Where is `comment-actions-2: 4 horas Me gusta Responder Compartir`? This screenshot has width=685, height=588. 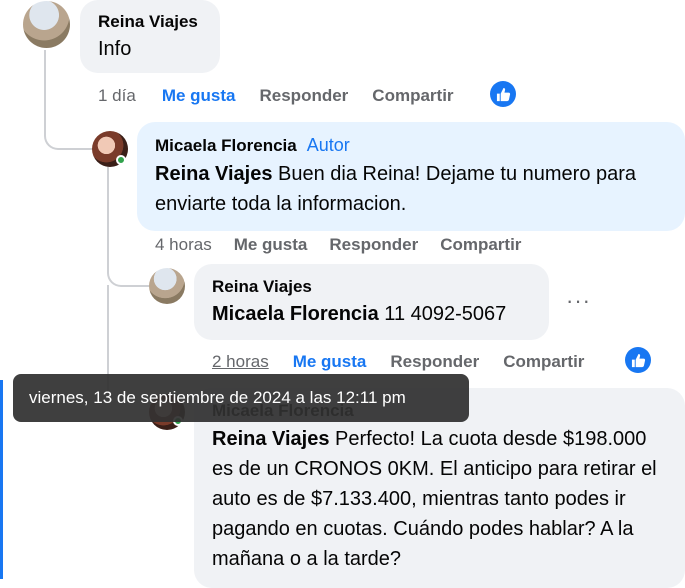 comment-actions-2: 4 horas Me gusta Responder Compartir is located at coordinates (350, 245).